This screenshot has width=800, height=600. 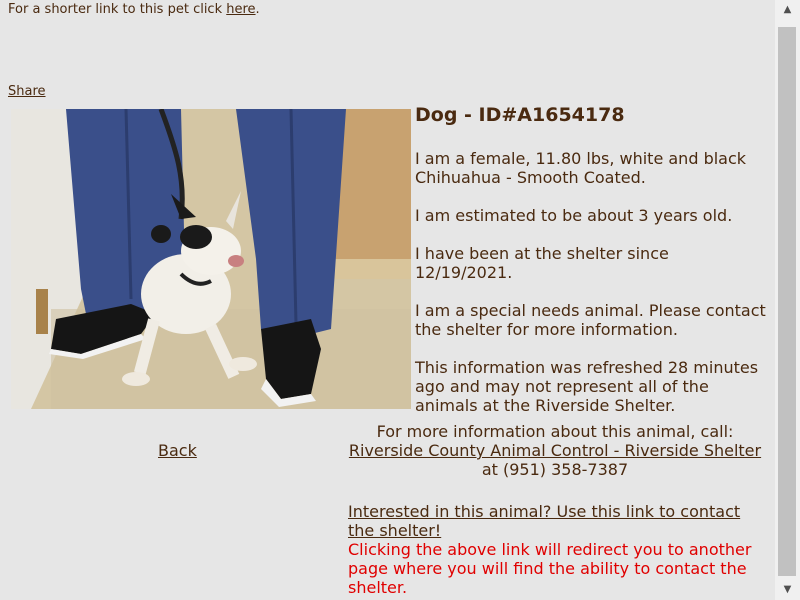 I want to click on share-link: Share, so click(x=27, y=92).